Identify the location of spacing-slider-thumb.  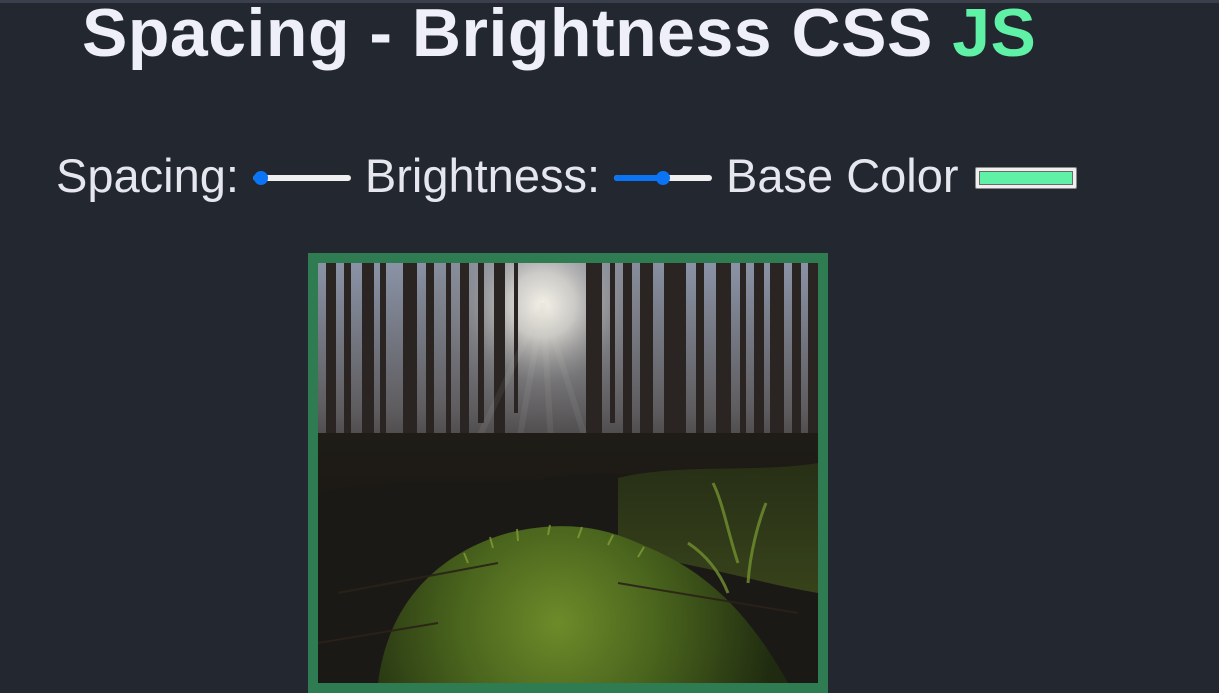
(260, 178).